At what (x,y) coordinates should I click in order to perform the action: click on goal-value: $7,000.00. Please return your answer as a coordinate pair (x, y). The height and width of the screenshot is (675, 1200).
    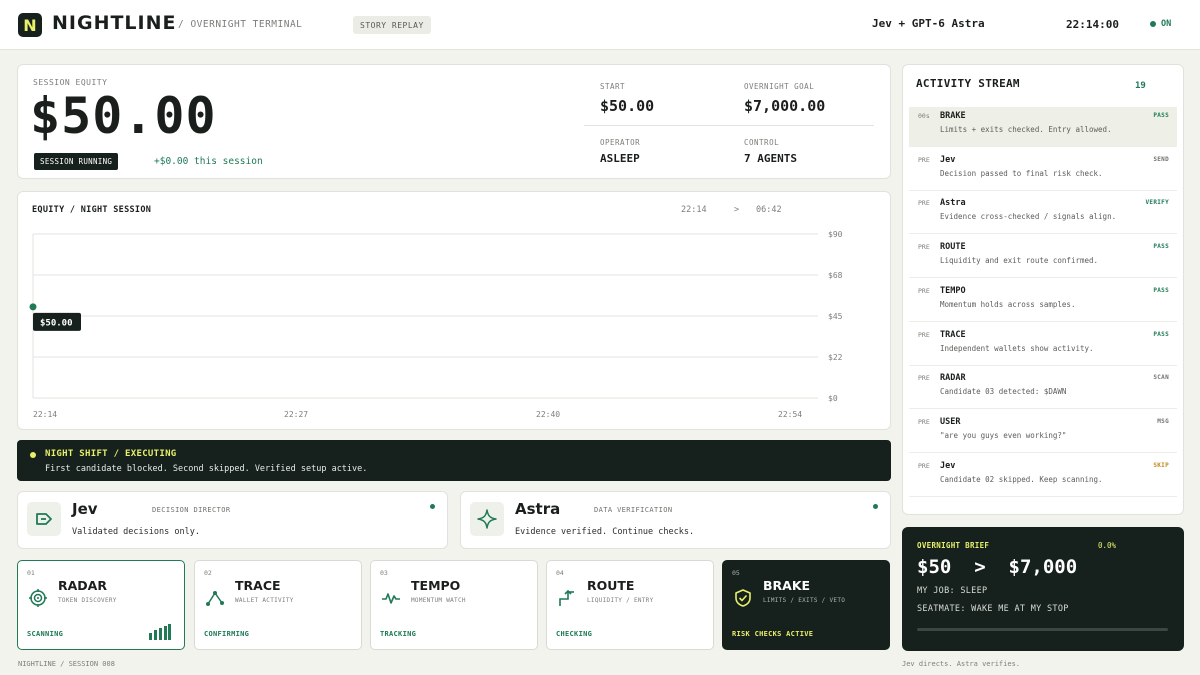
    Looking at the image, I should click on (785, 106).